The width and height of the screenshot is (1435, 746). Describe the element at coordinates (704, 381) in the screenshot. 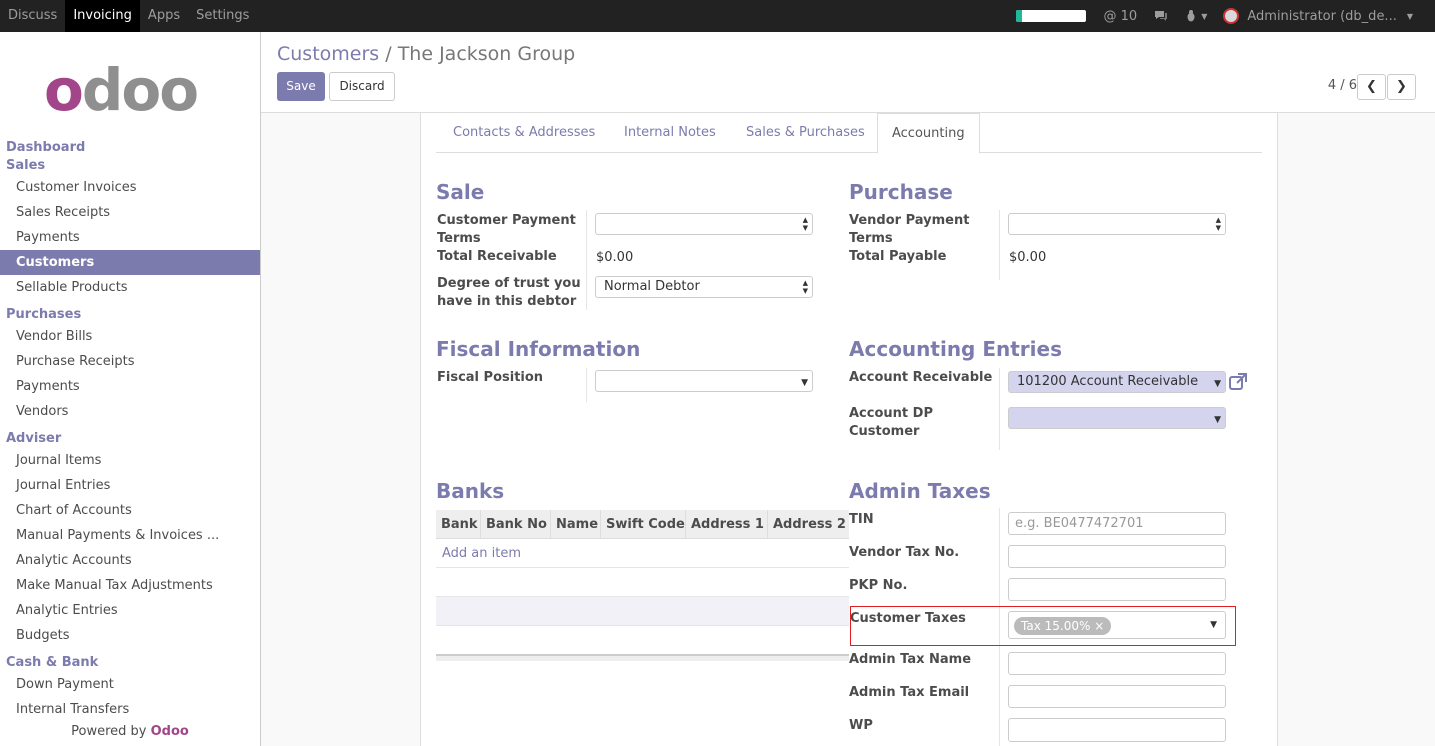

I see `fiscal-position-select: ▼` at that location.